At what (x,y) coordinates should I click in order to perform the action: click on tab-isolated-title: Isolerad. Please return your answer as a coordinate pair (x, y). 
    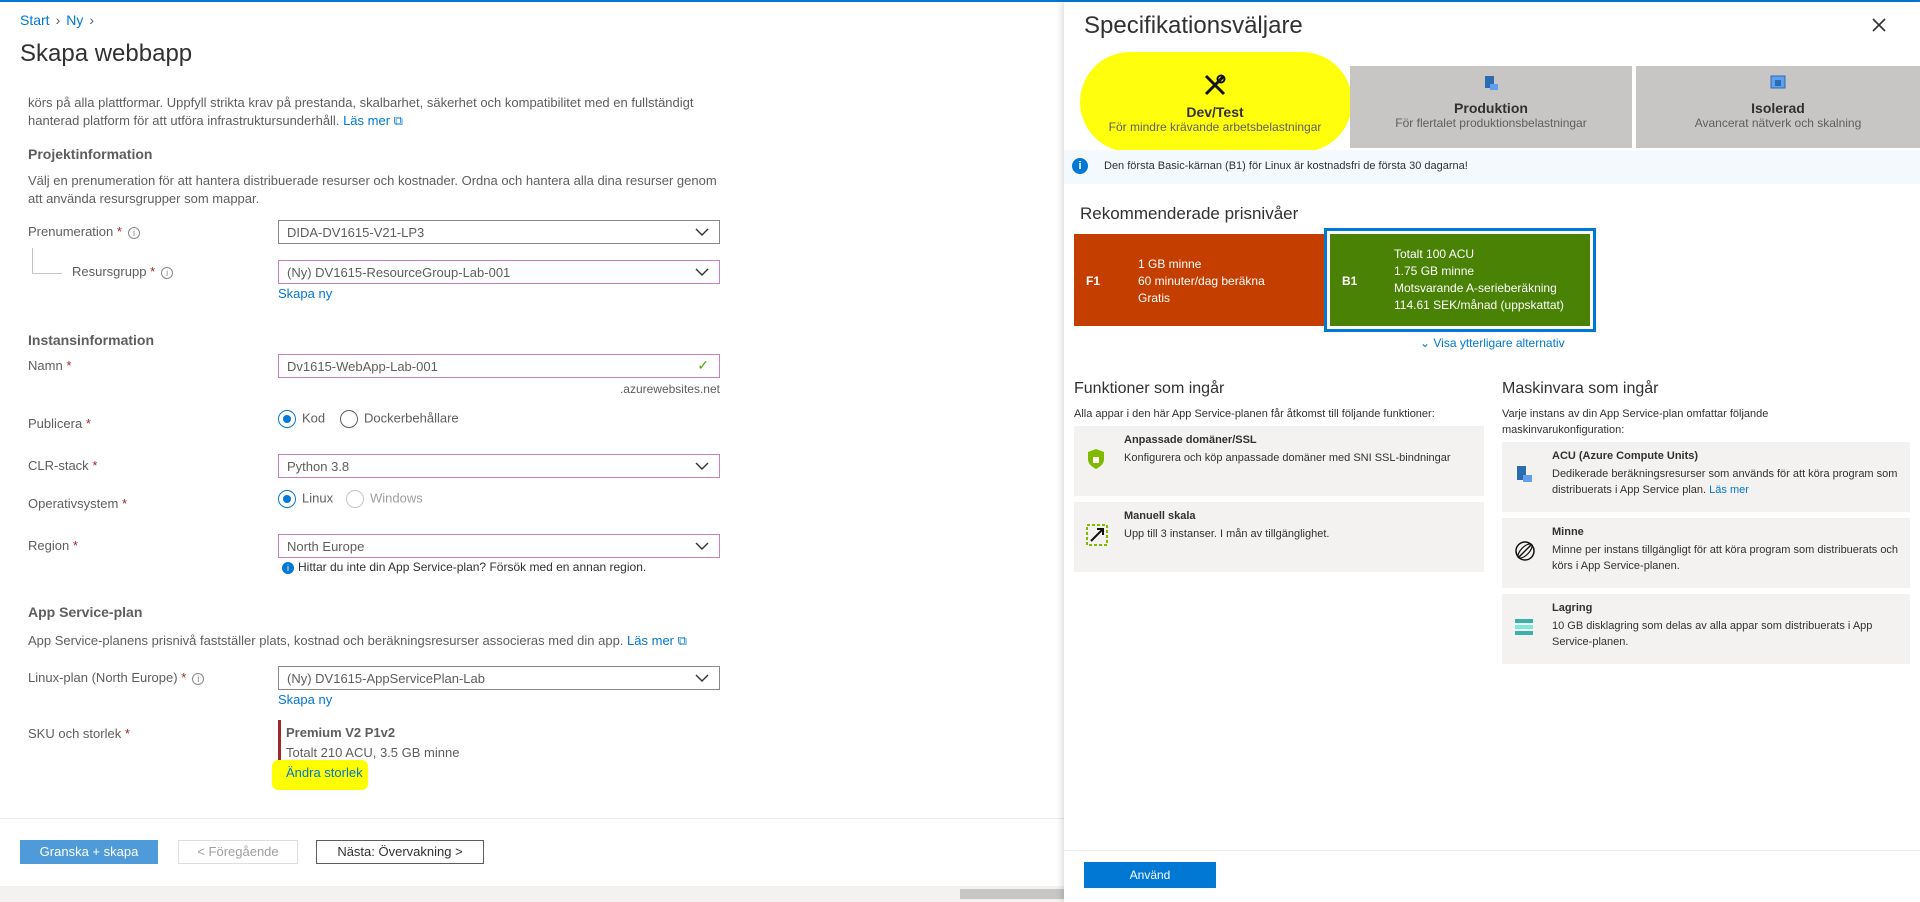
    Looking at the image, I should click on (1778, 108).